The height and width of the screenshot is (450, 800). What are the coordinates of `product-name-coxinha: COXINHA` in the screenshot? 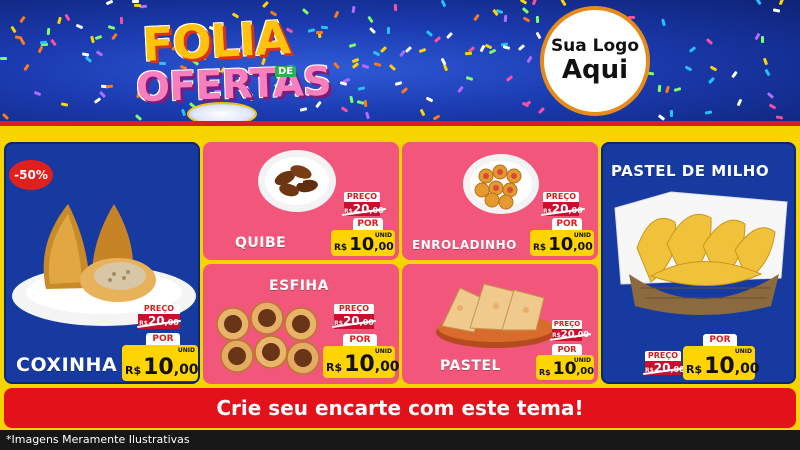 It's located at (67, 365).